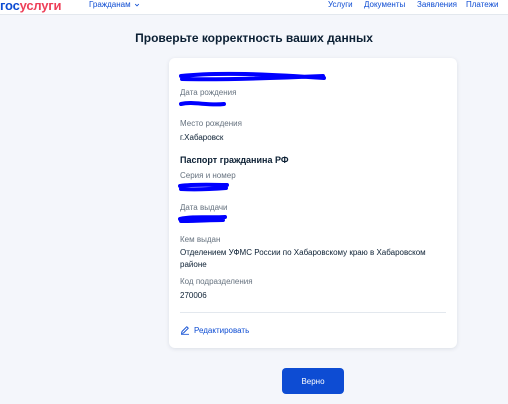 The image size is (508, 404). Describe the element at coordinates (211, 123) in the screenshot. I see `birth-place-label: Место рождения` at that location.